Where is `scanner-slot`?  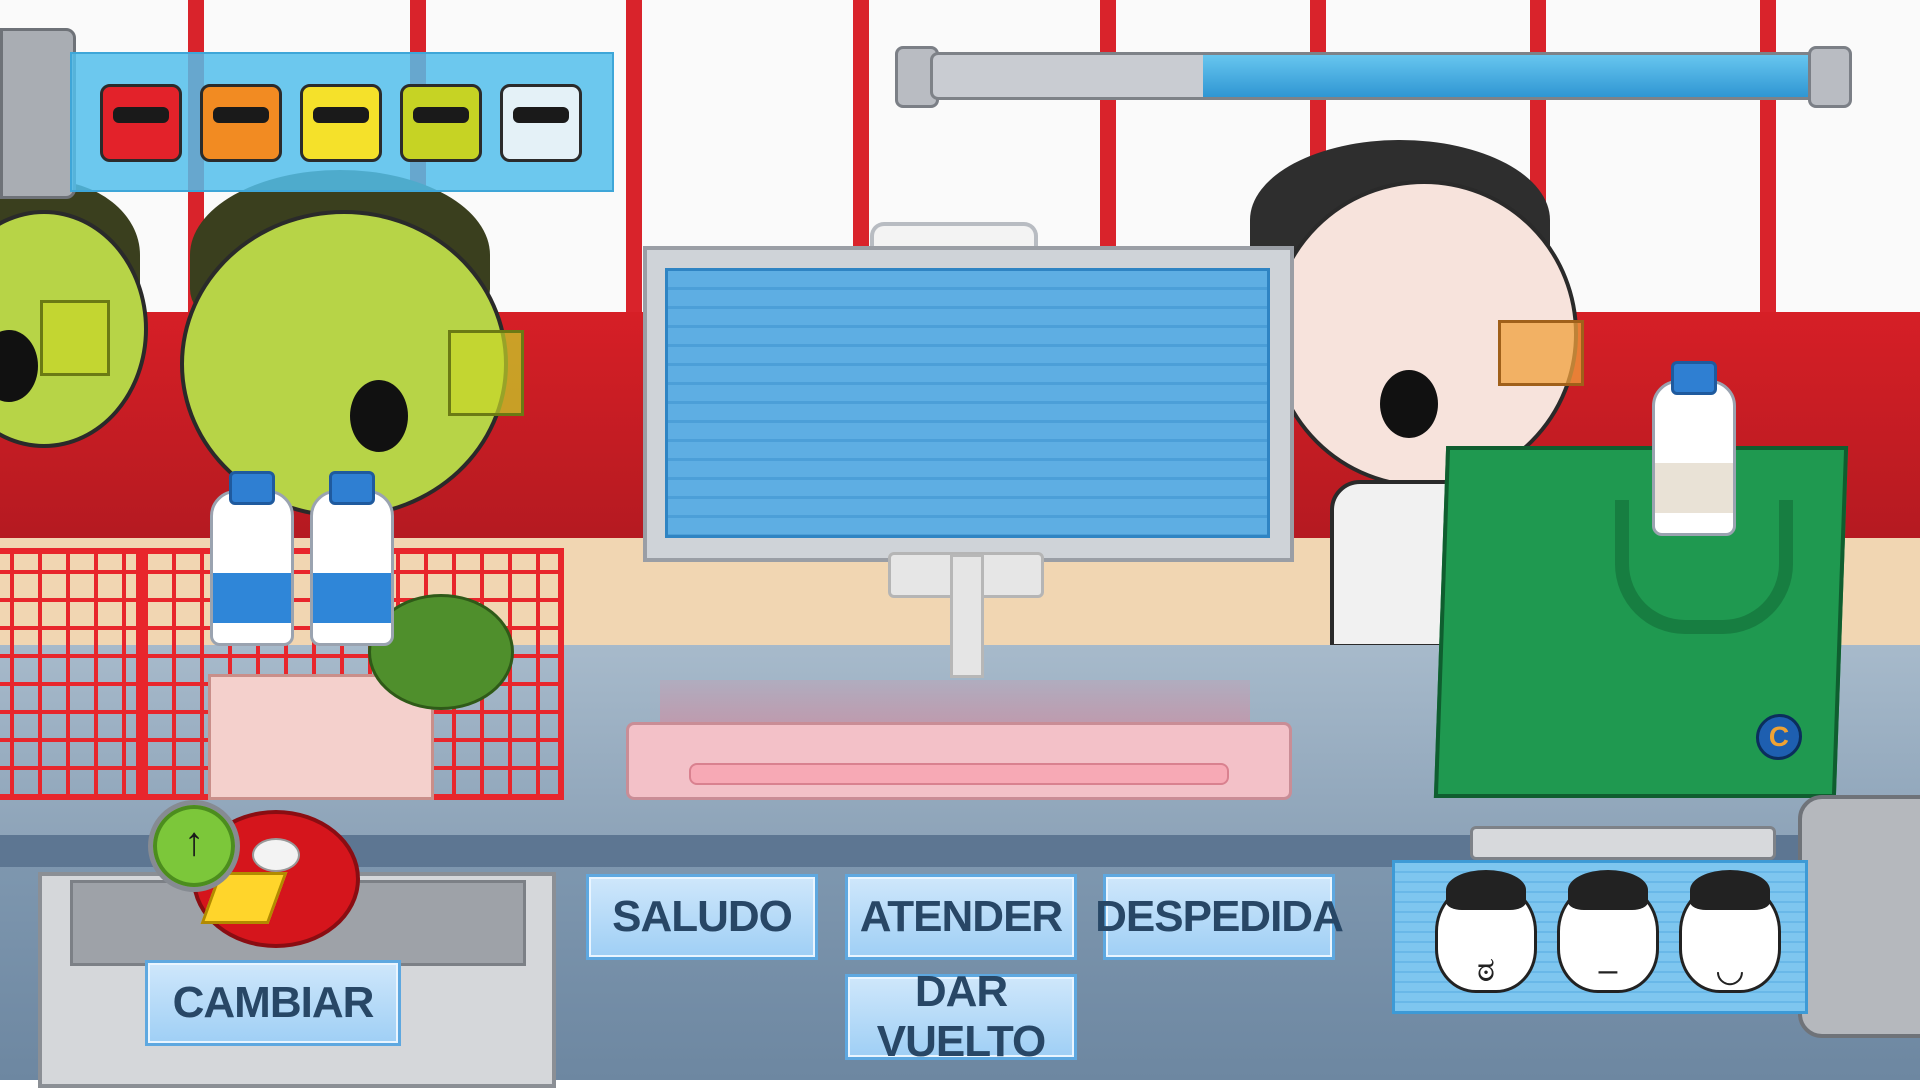 scanner-slot is located at coordinates (959, 774).